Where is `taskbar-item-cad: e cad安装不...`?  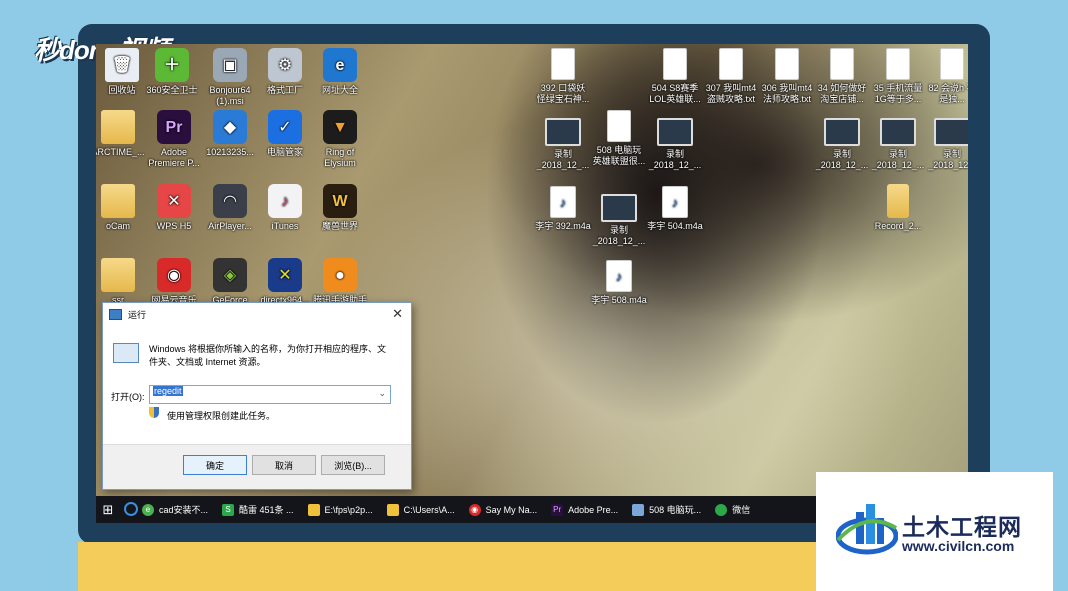 taskbar-item-cad: e cad安装不... is located at coordinates (175, 509).